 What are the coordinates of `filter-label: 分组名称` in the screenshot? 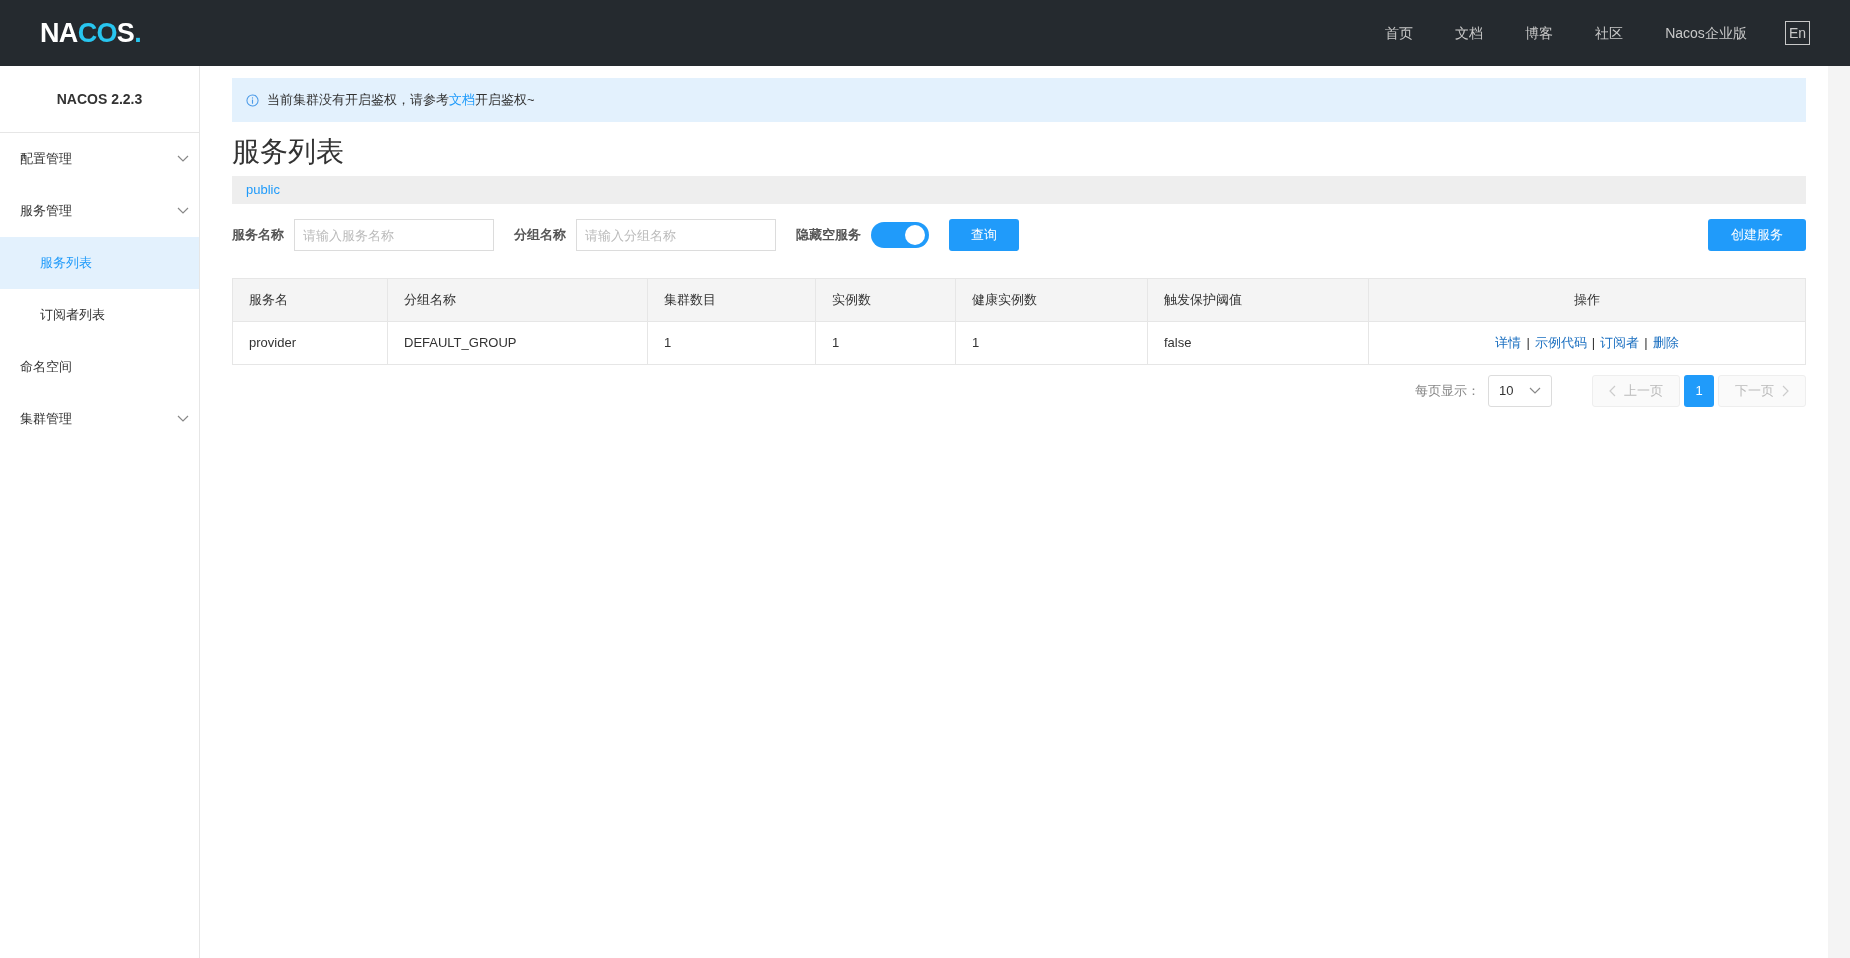 It's located at (540, 235).